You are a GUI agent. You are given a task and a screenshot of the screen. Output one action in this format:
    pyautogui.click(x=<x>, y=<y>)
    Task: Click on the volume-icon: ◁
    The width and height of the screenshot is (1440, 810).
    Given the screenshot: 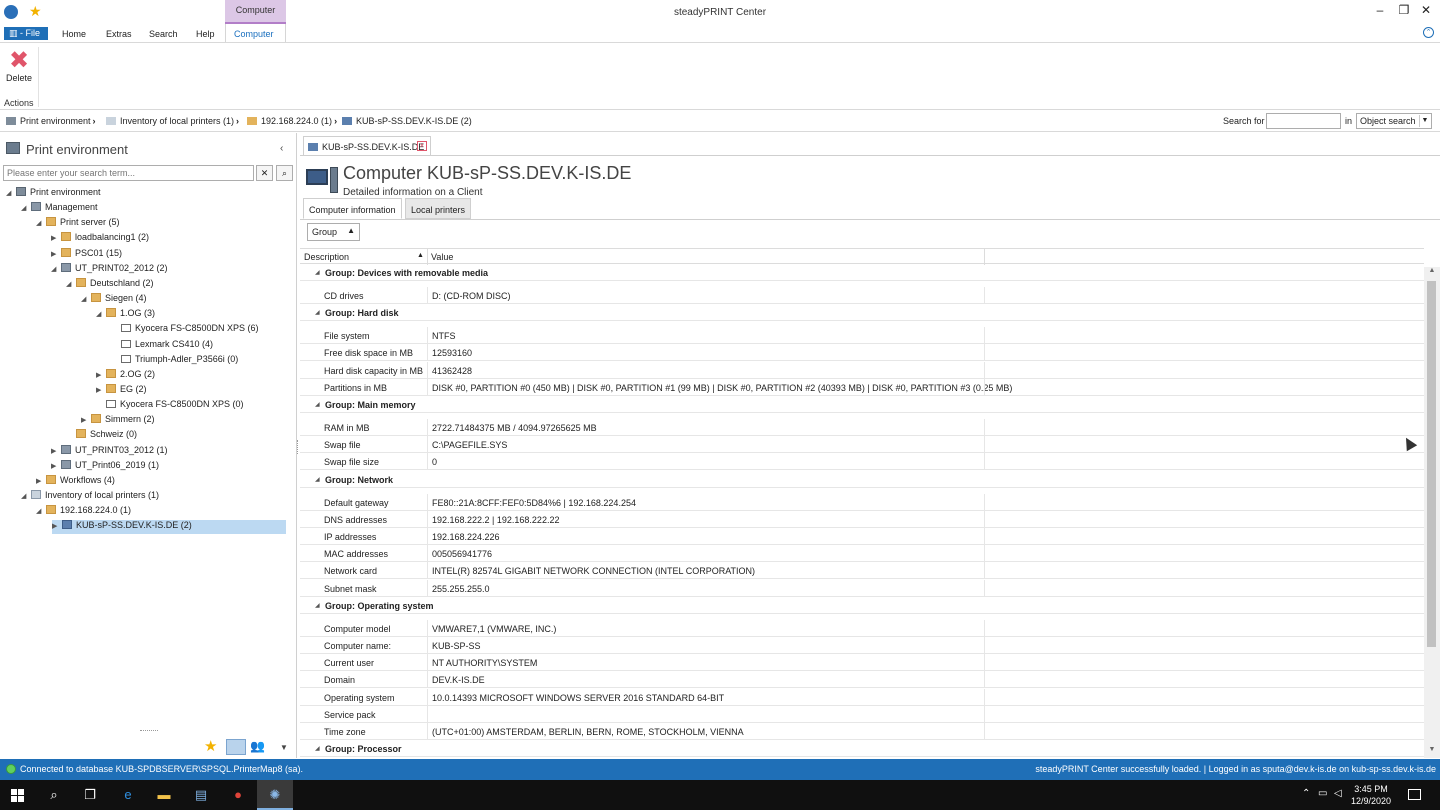 What is the action you would take?
    pyautogui.click(x=1338, y=793)
    